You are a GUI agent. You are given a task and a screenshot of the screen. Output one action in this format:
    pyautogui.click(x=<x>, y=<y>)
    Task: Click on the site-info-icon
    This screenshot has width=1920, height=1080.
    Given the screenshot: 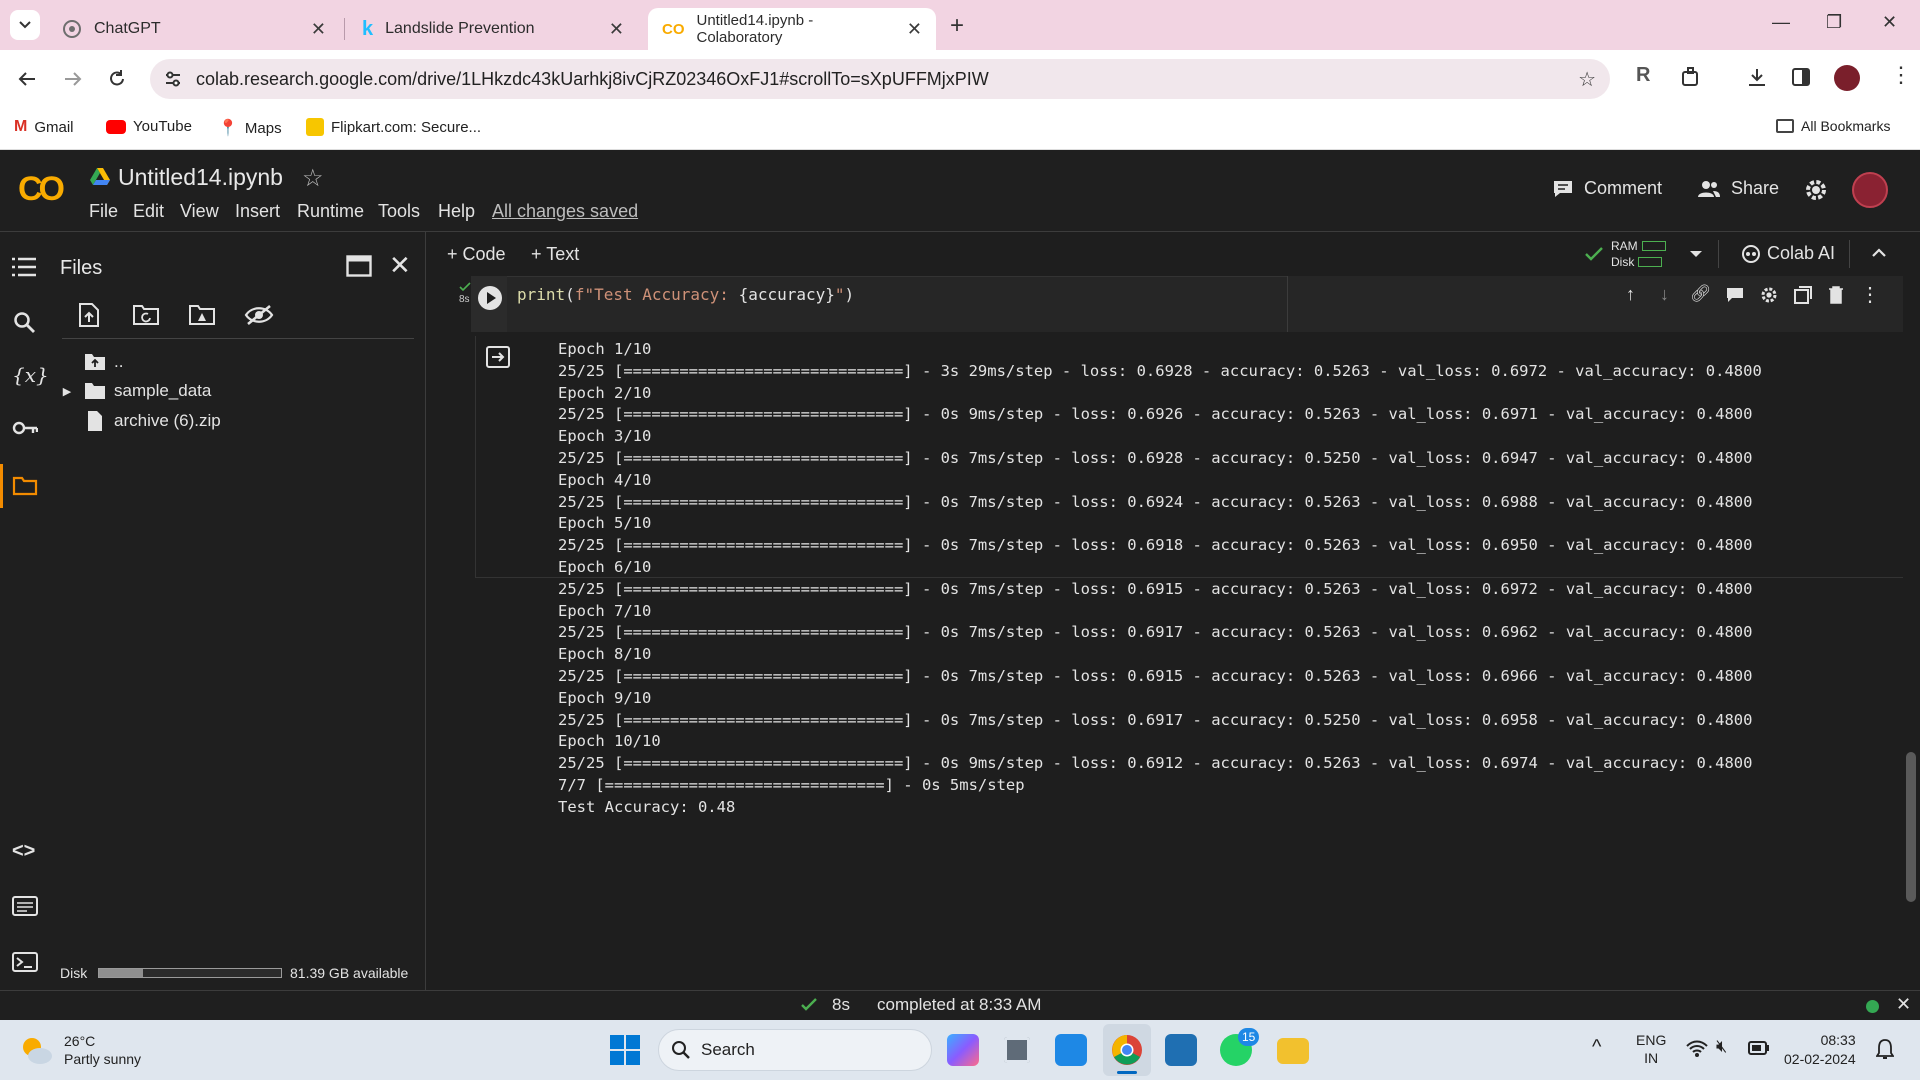 What is the action you would take?
    pyautogui.click(x=173, y=79)
    